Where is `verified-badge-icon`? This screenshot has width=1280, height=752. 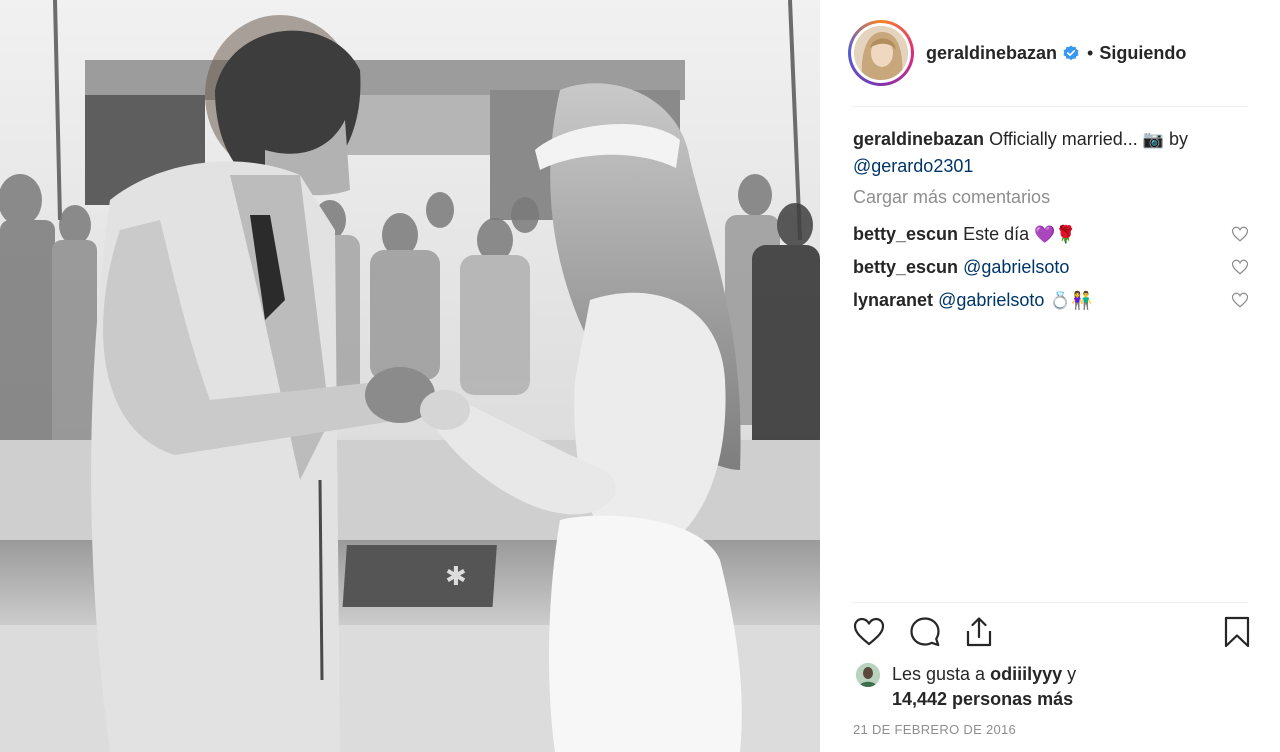
verified-badge-icon is located at coordinates (1071, 53).